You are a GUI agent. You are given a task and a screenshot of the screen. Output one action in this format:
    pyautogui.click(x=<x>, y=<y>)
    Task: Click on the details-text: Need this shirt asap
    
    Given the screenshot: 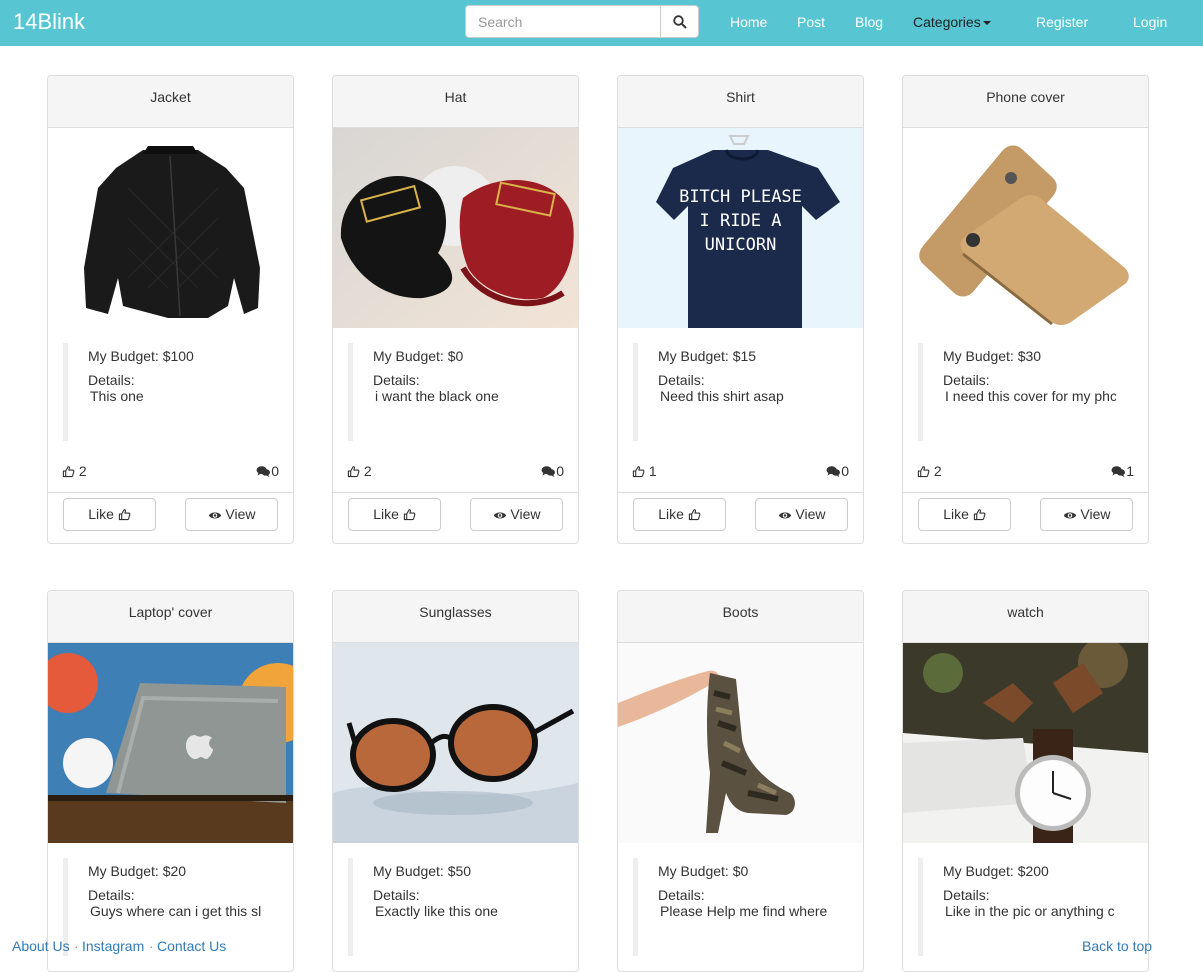 What is the action you would take?
    pyautogui.click(x=722, y=396)
    